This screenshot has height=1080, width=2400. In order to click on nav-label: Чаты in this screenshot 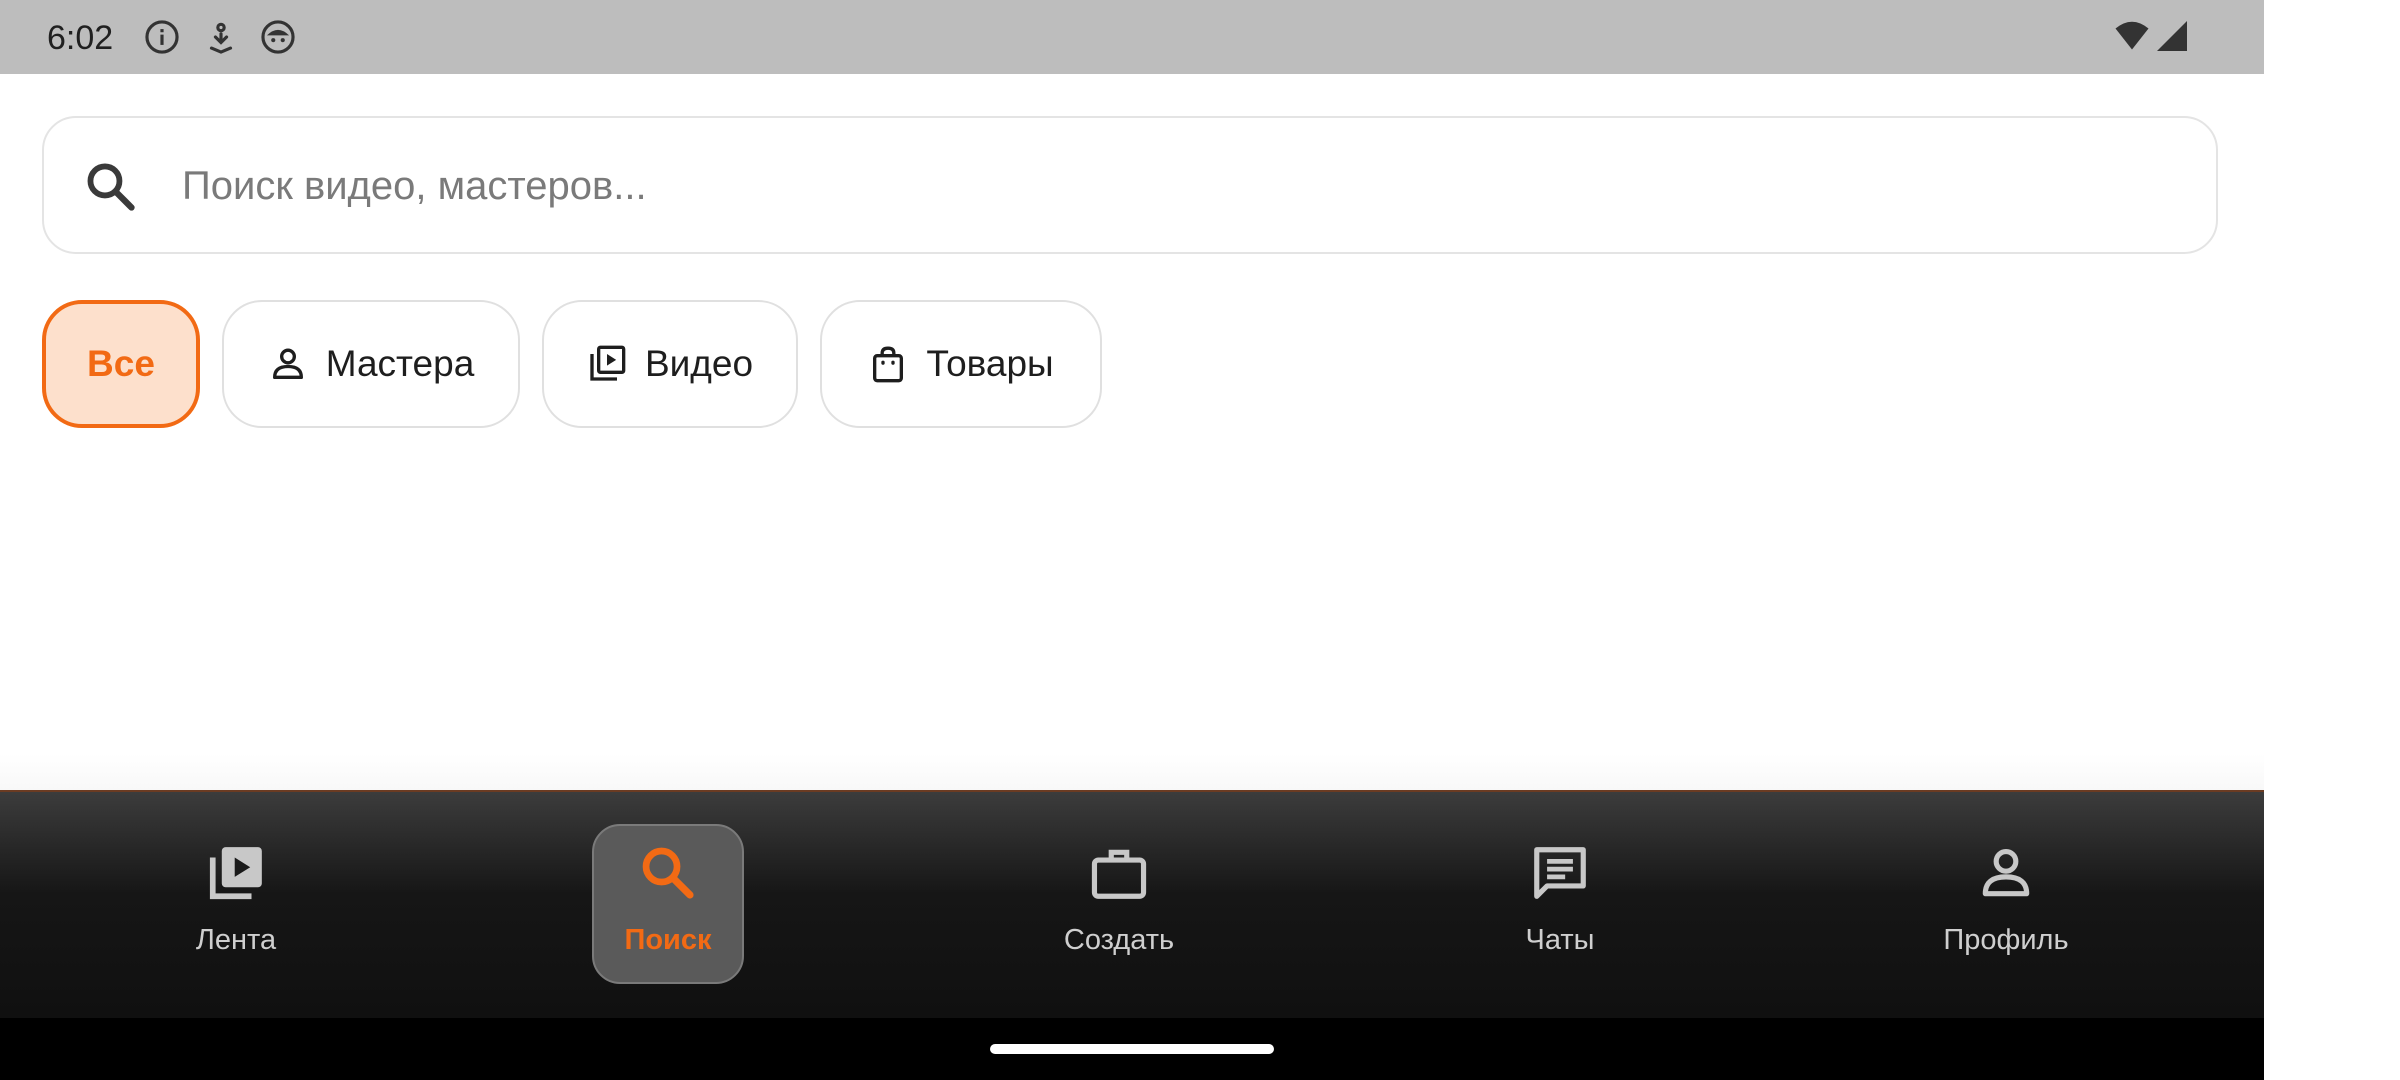, I will do `click(1560, 940)`.